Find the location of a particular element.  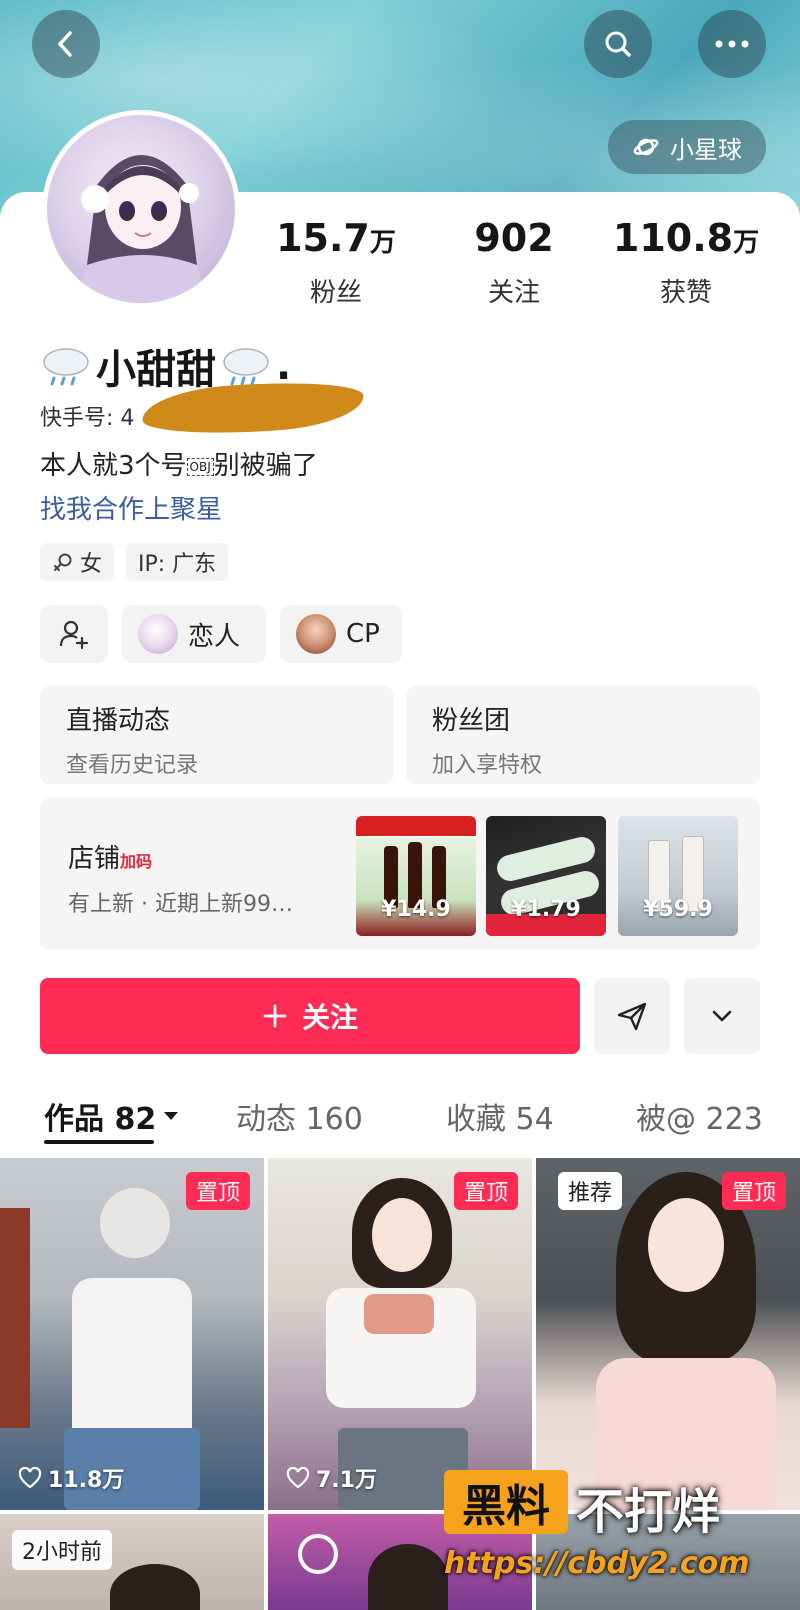

tab-works: 作品 82 is located at coordinates (112, 1116).